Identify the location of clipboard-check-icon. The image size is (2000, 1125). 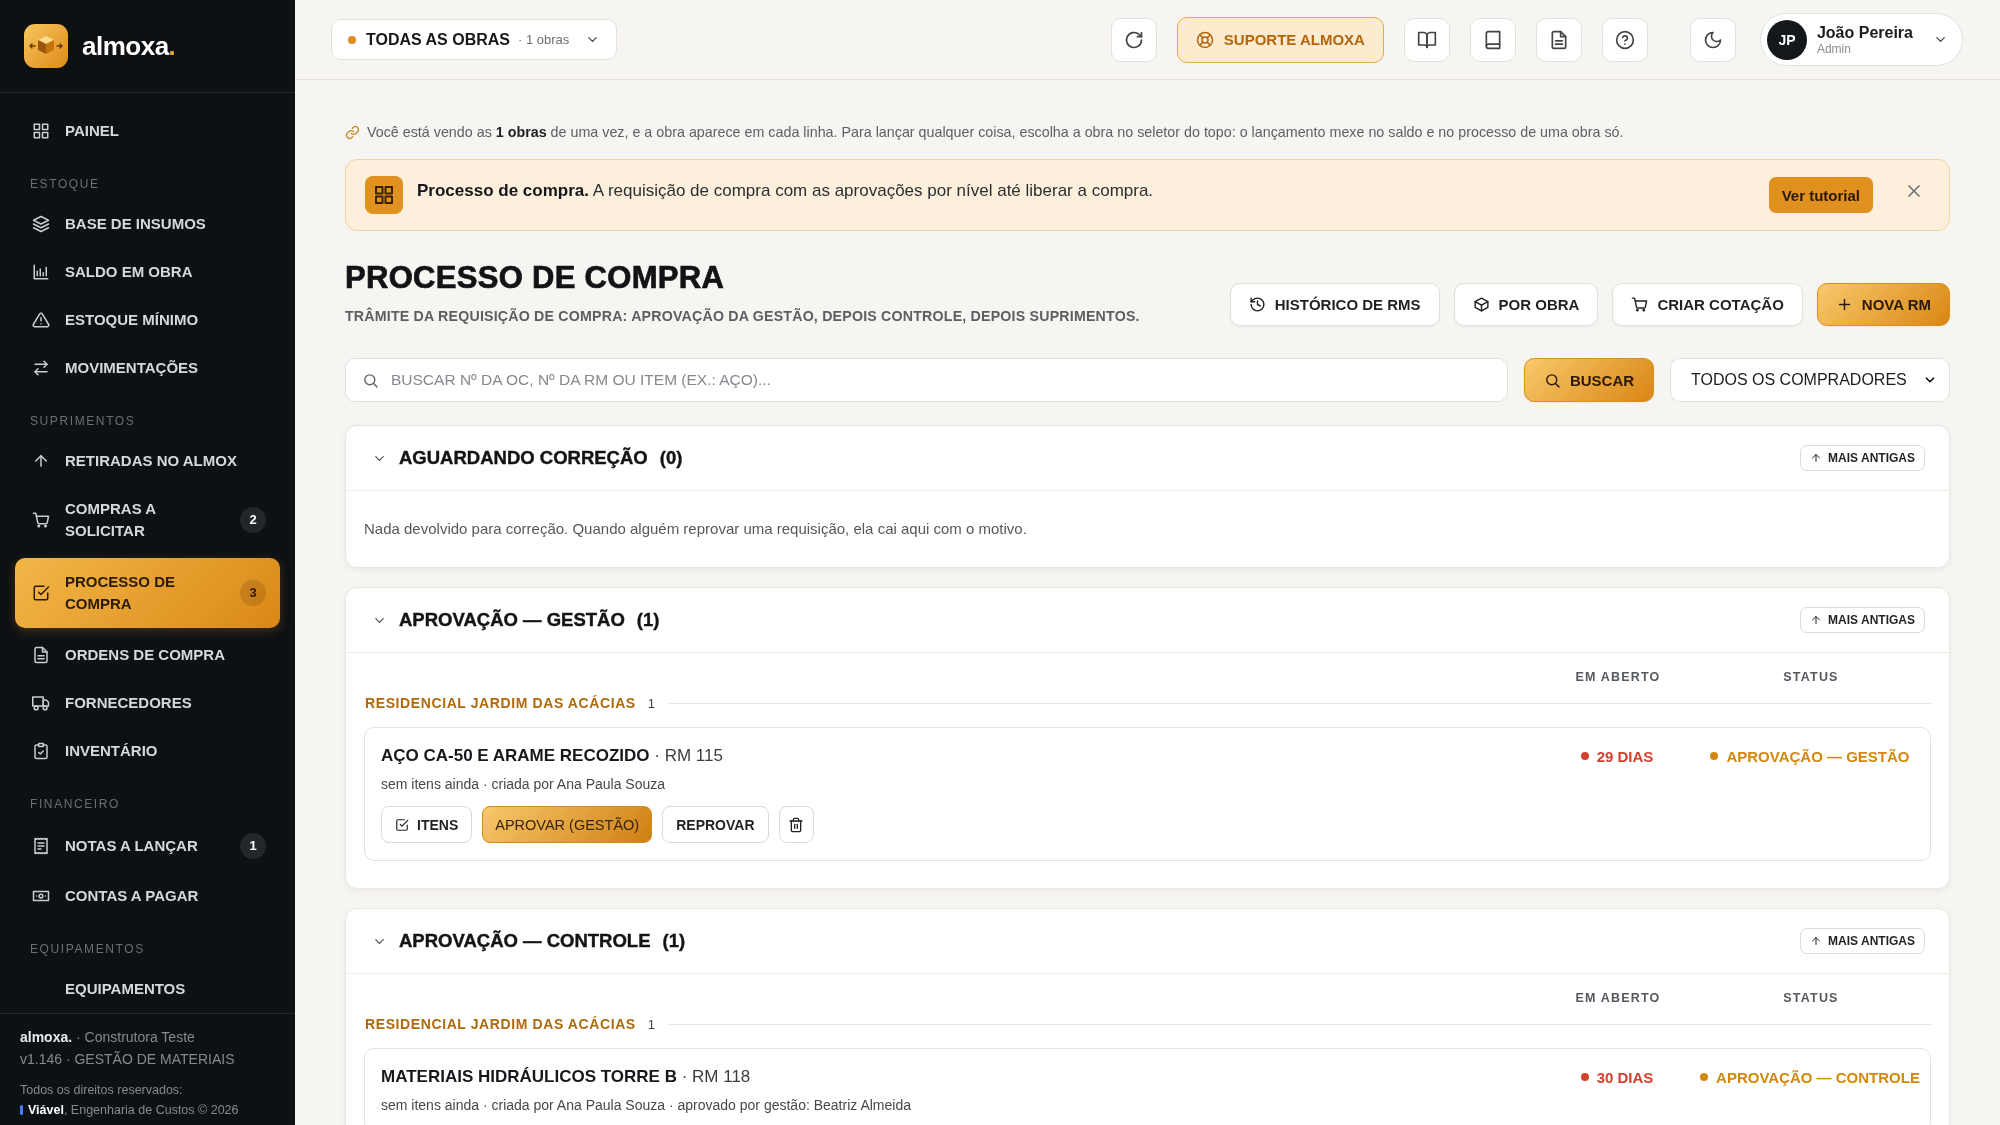
(41, 751).